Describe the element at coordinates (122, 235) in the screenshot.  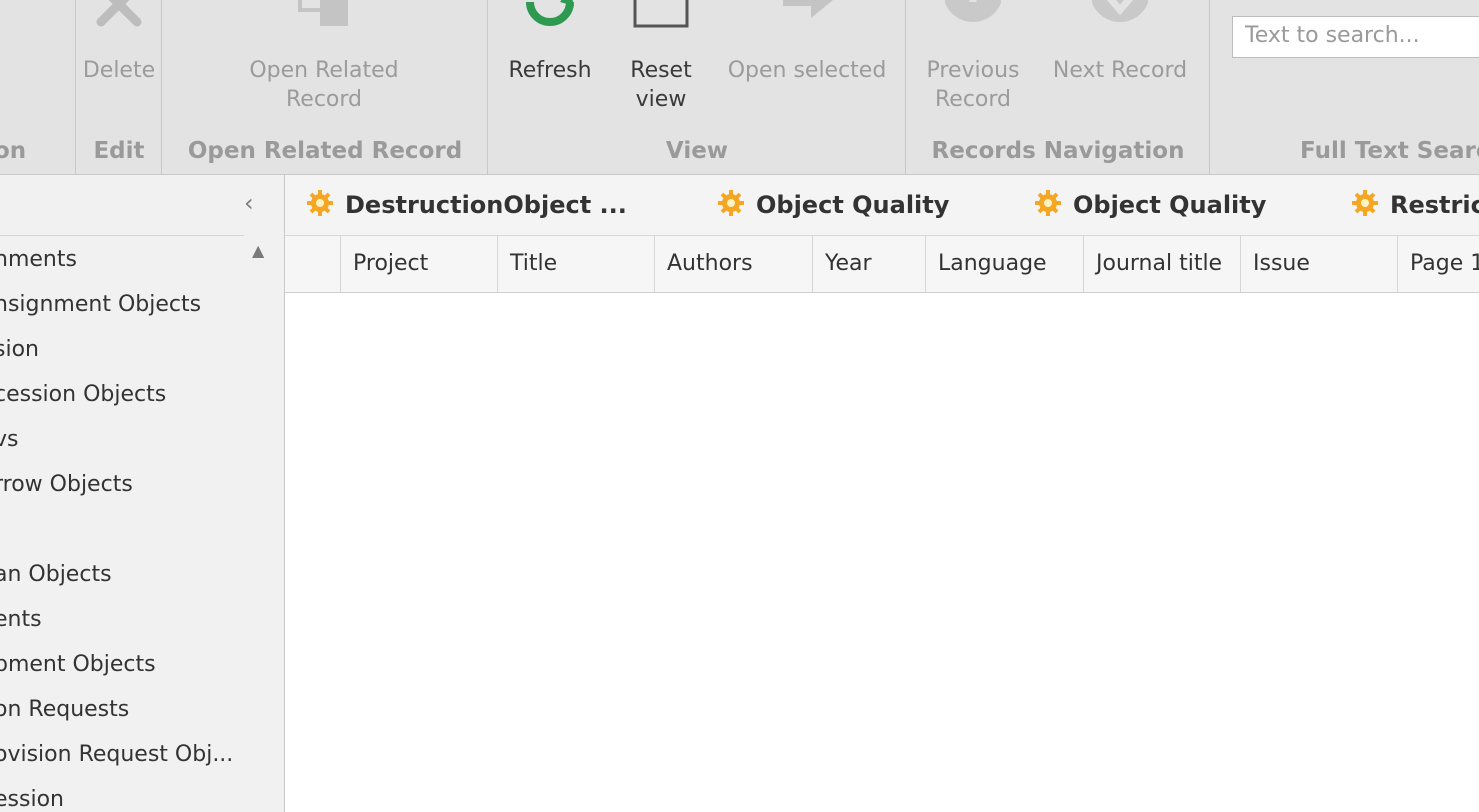
I see `divider` at that location.